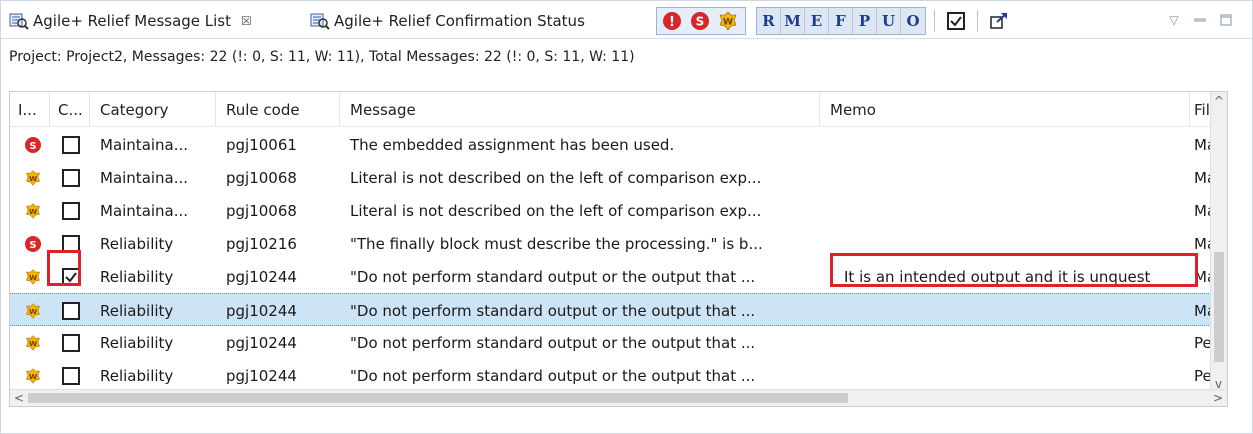  Describe the element at coordinates (512, 144) in the screenshot. I see `message-cell: The embedded assignment has been used.` at that location.